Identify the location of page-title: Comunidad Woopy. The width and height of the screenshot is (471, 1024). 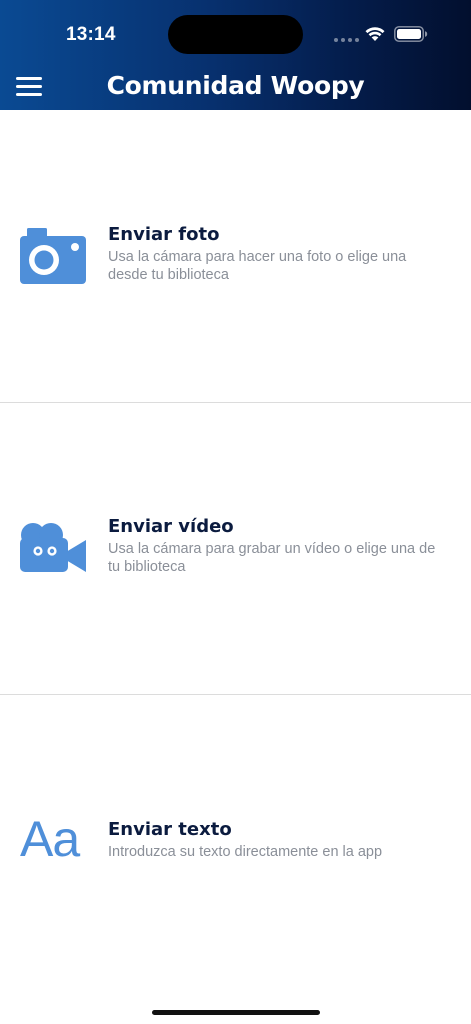
(235, 85).